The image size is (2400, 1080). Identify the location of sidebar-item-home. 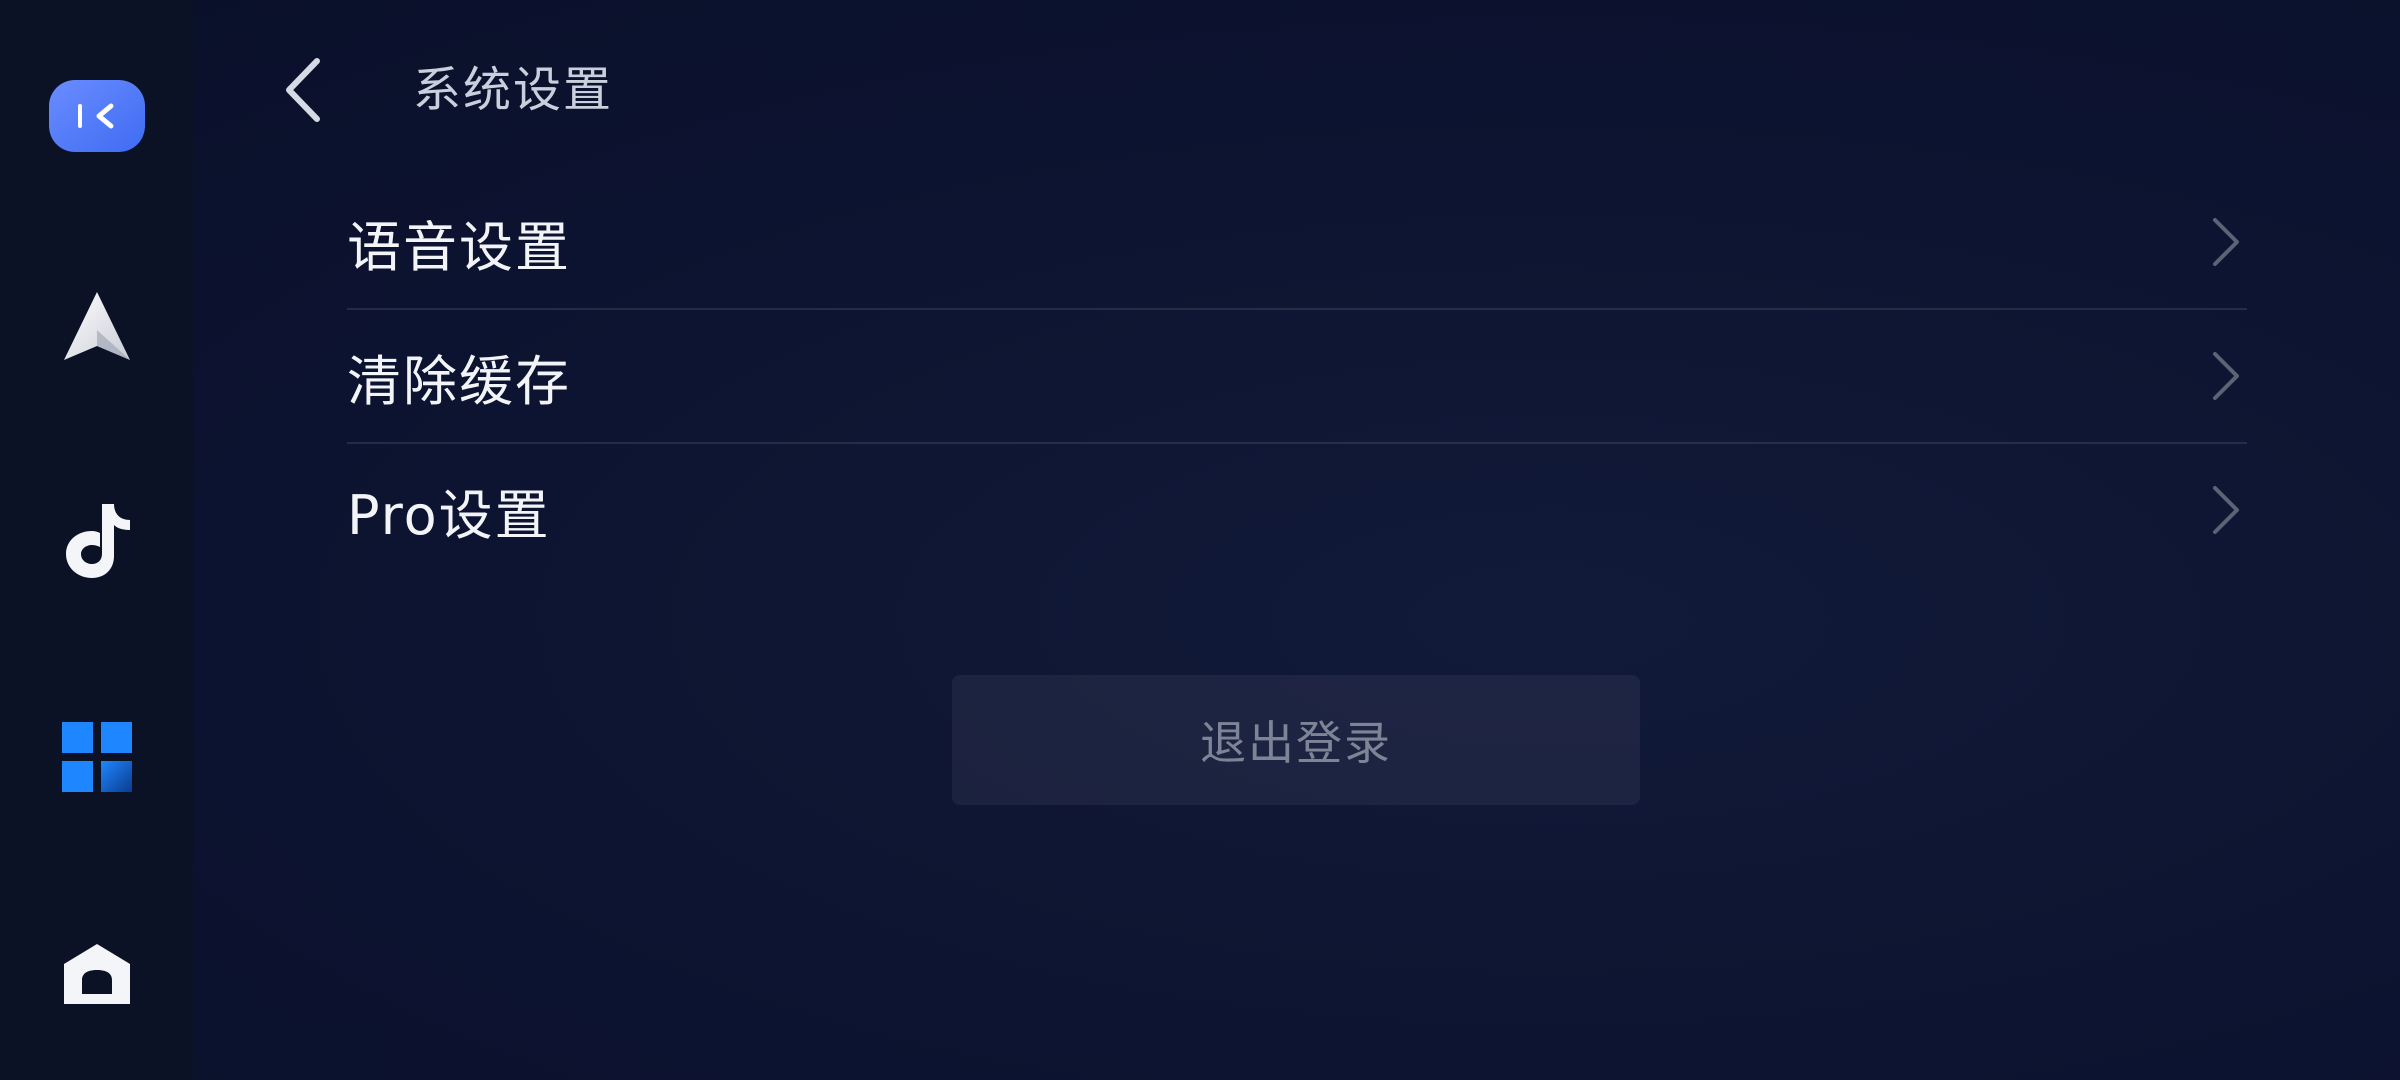
(97, 974).